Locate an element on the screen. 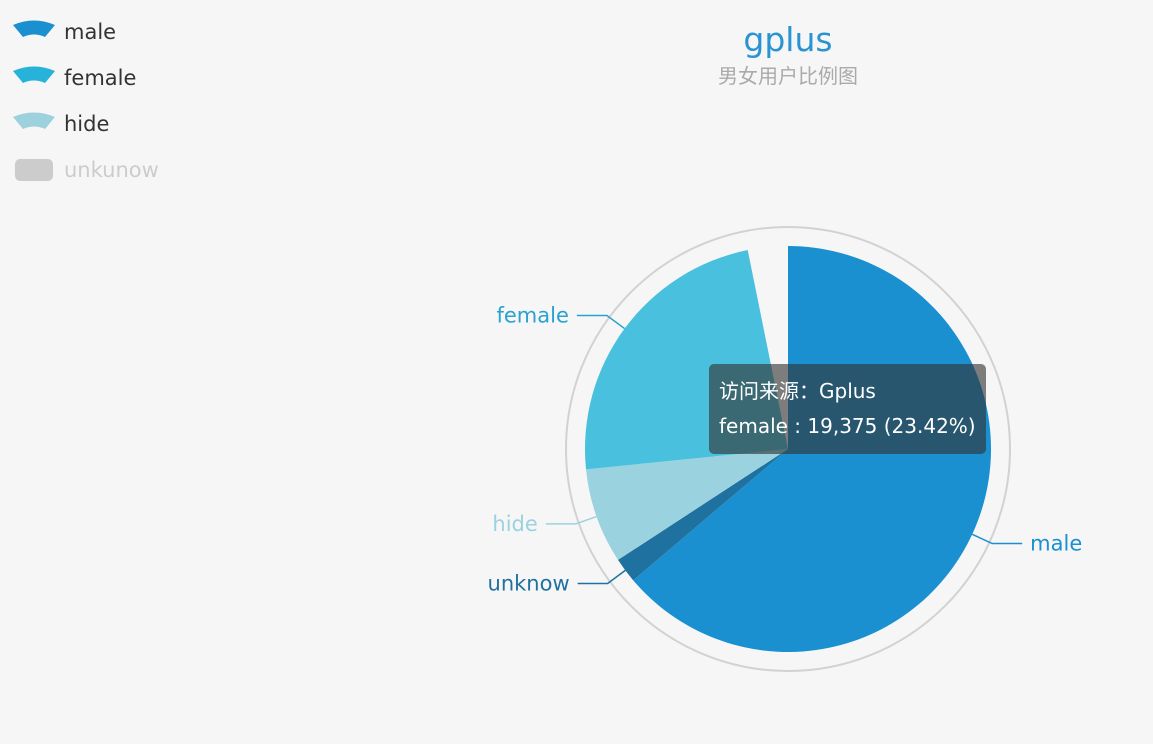 This screenshot has height=744, width=1153. label-line-male is located at coordinates (997, 539).